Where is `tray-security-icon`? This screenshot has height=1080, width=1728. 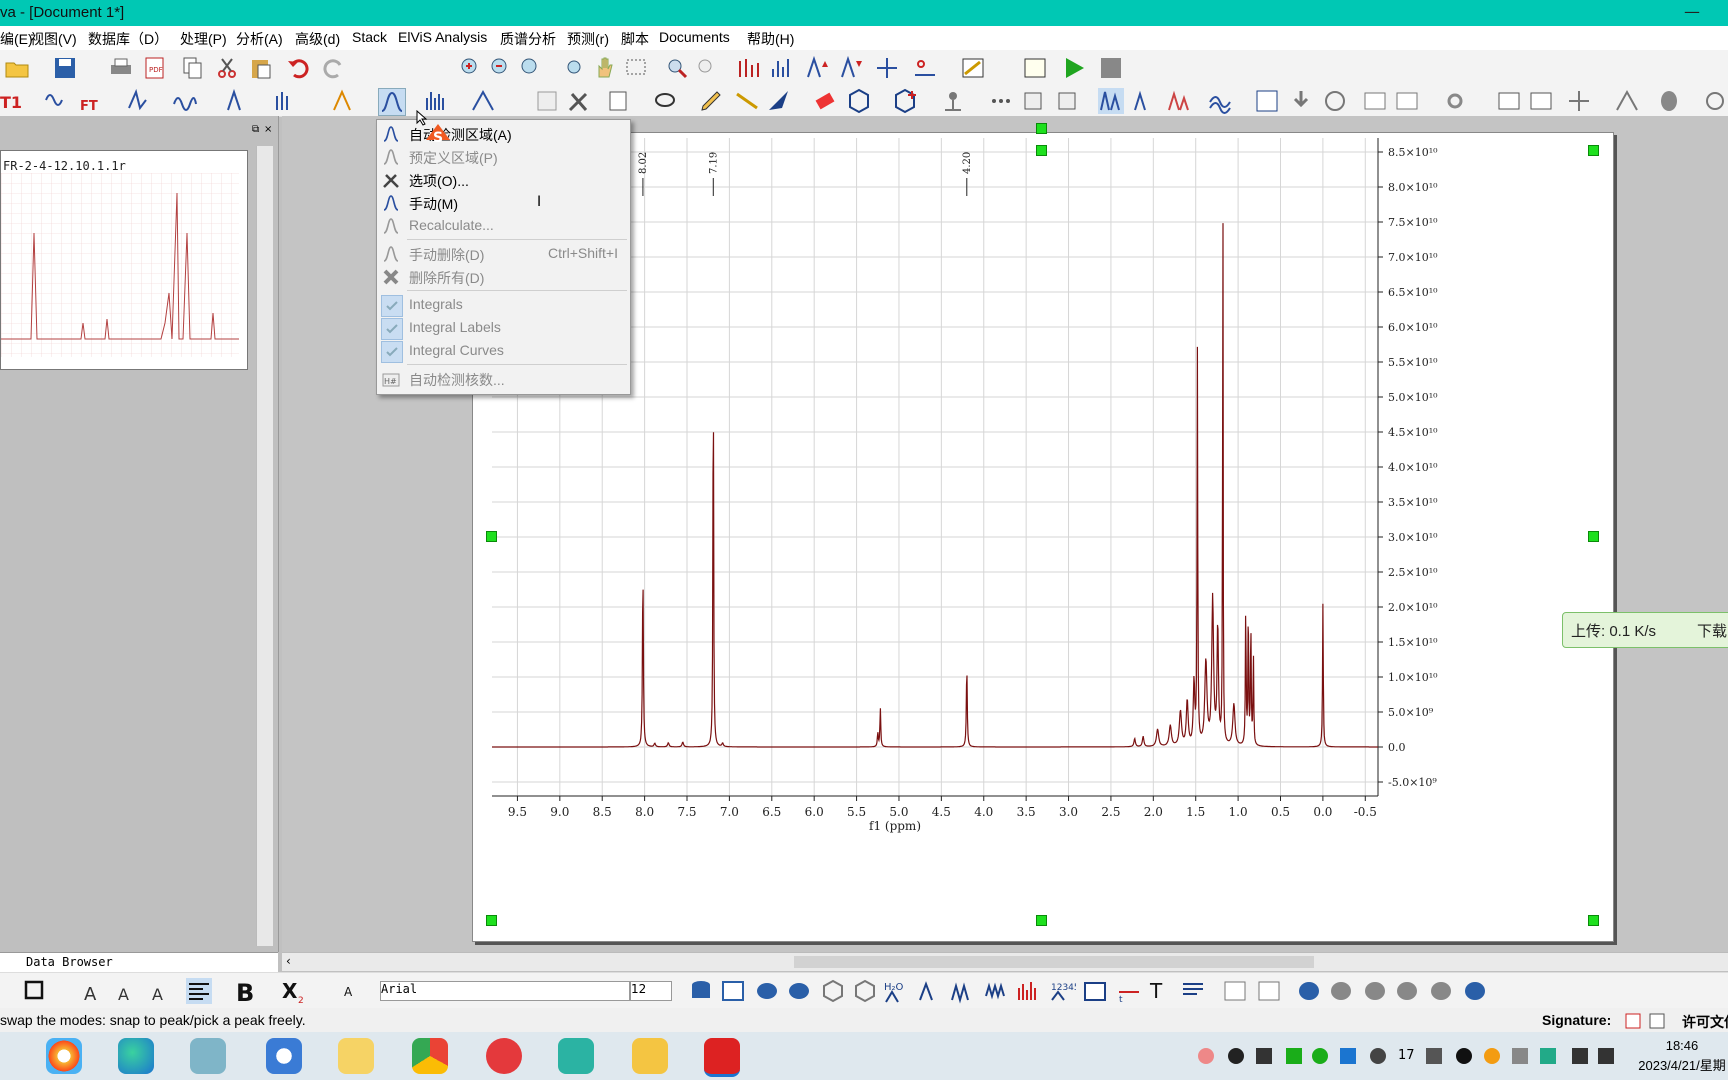
tray-security-icon is located at coordinates (1548, 1056).